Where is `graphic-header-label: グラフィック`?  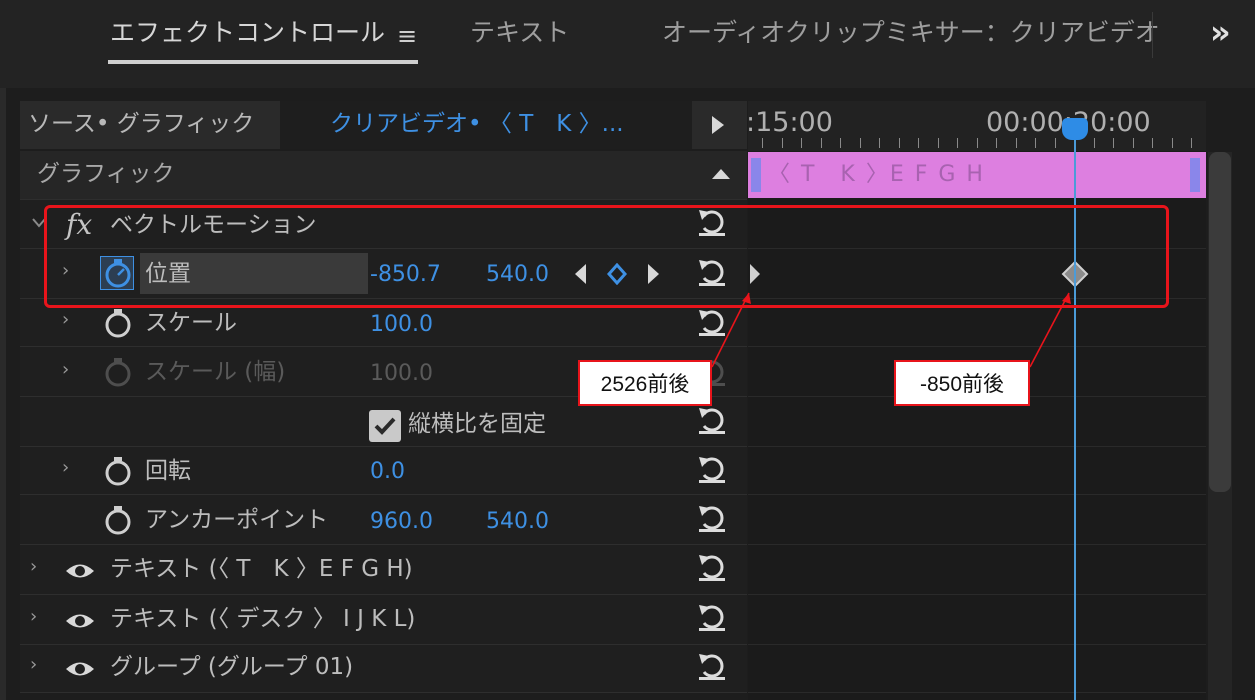 graphic-header-label: グラフィック is located at coordinates (106, 174).